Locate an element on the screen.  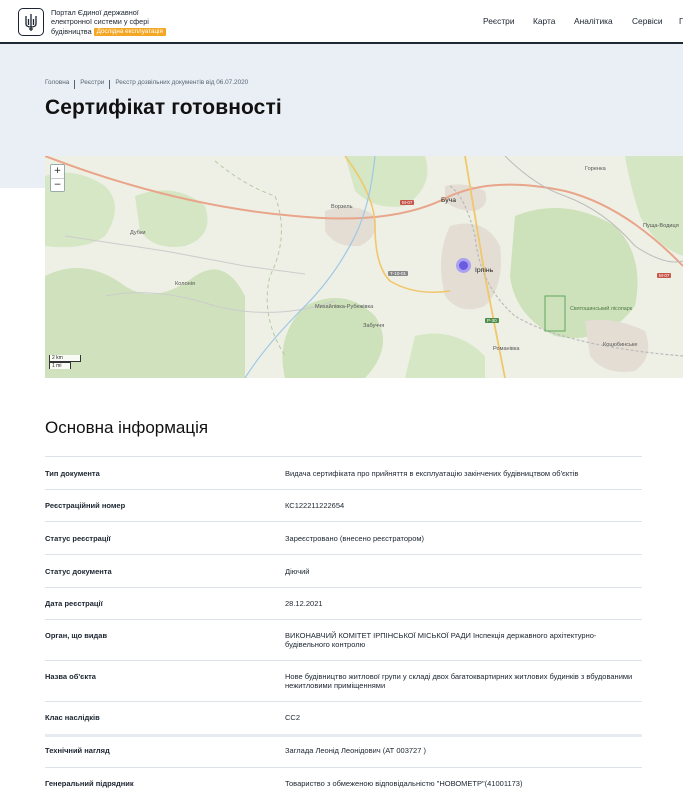
map-label-irpin: Ірпінь is located at coordinates (484, 270).